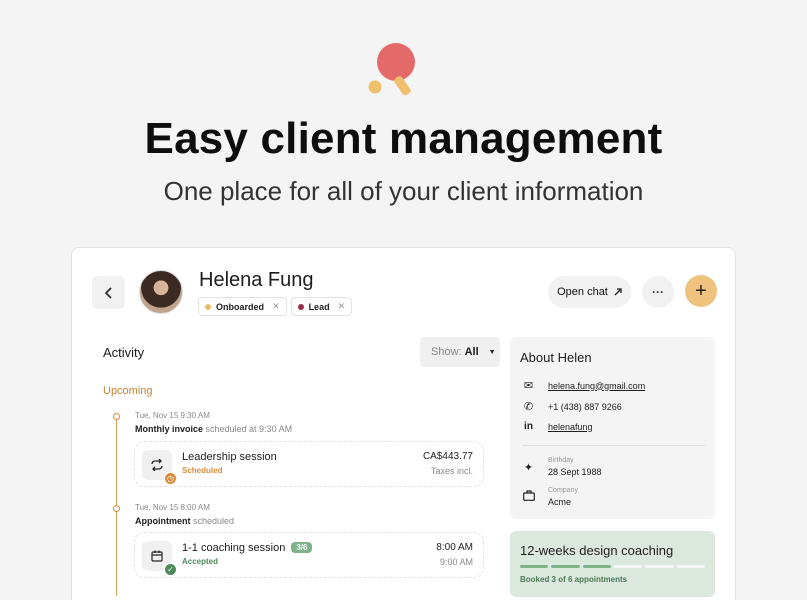 This screenshot has width=807, height=600. Describe the element at coordinates (454, 547) in the screenshot. I see `event-start-time: 8:00 AM` at that location.